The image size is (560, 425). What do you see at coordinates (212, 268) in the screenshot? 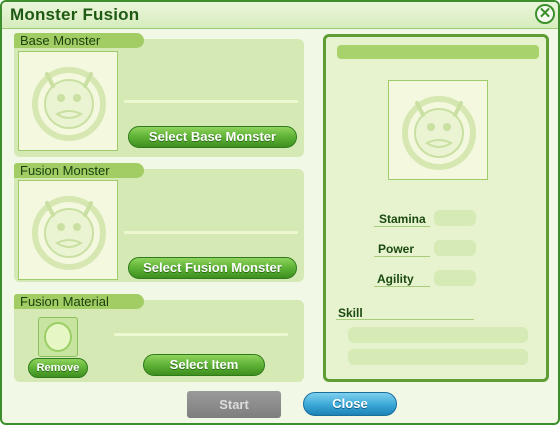
I see `select-fusion-monster-button: Select Fusion Monster` at bounding box center [212, 268].